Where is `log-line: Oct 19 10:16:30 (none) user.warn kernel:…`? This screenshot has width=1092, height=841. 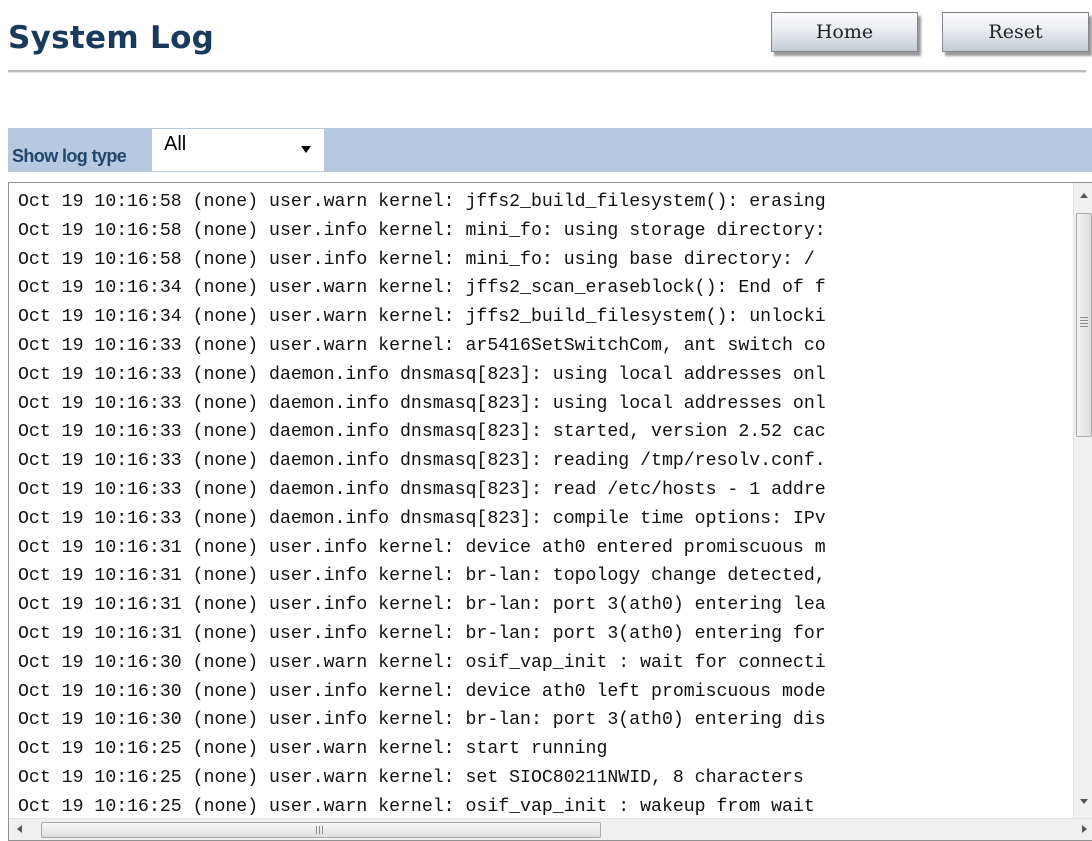 log-line: Oct 19 10:16:30 (none) user.warn kernel:… is located at coordinates (422, 662).